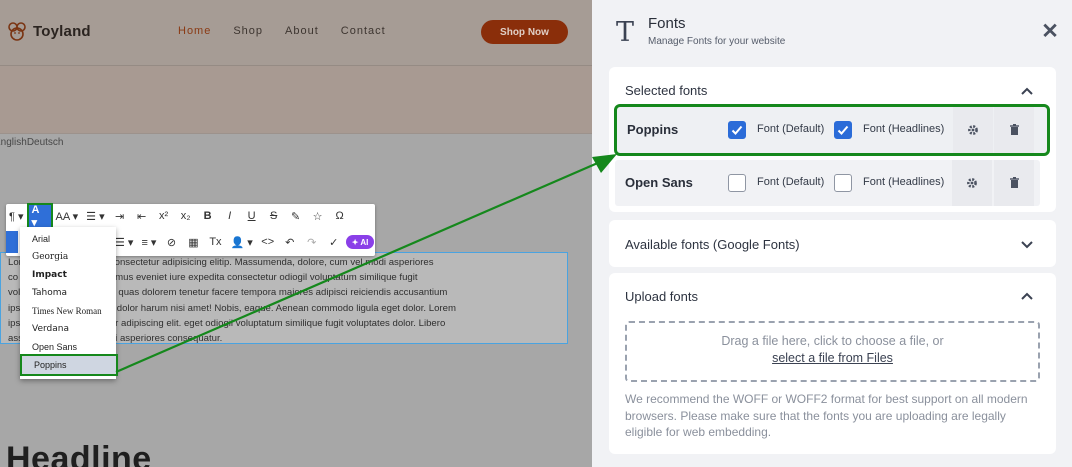 Image resolution: width=1072 pixels, height=467 pixels. I want to click on line-height-button: ☰ ▾, so click(95, 216).